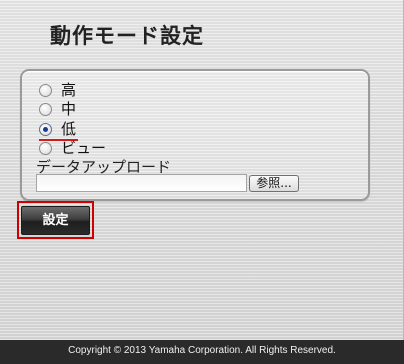 This screenshot has width=404, height=364. Describe the element at coordinates (57, 90) in the screenshot. I see `radio-option-high: 高` at that location.